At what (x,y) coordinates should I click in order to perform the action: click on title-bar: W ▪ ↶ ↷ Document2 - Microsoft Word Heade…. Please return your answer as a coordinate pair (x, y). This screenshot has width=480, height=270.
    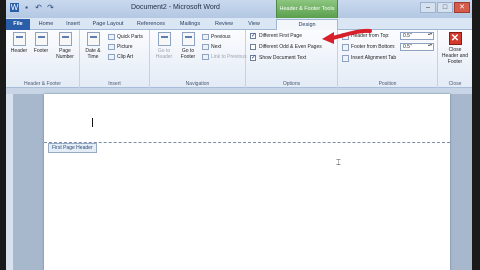
    Looking at the image, I should click on (239, 9).